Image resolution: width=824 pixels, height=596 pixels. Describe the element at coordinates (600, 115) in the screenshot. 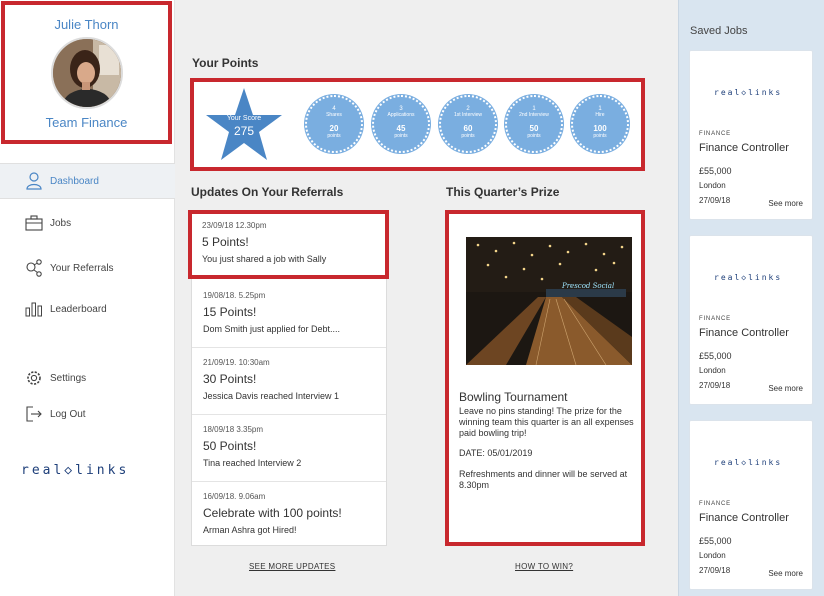

I see `badge-label: Hire` at that location.